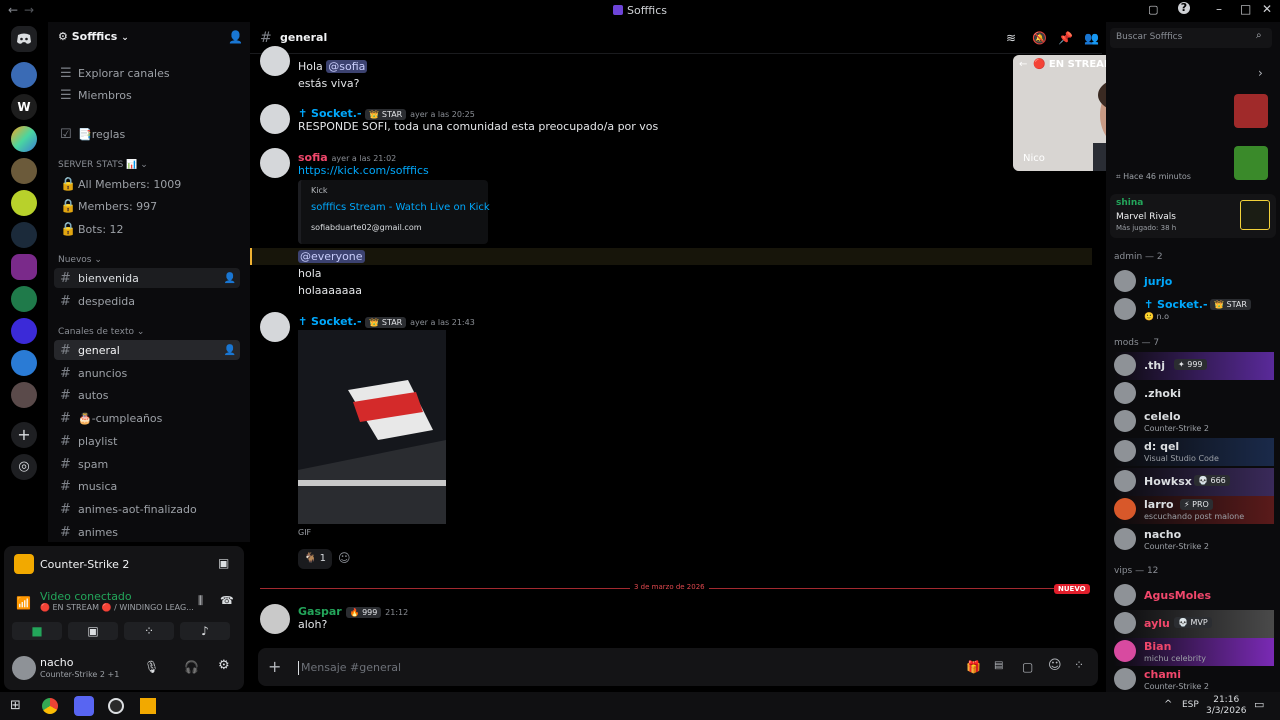 The height and width of the screenshot is (720, 1280). Describe the element at coordinates (37, 631) in the screenshot. I see `camera-button: ■` at that location.